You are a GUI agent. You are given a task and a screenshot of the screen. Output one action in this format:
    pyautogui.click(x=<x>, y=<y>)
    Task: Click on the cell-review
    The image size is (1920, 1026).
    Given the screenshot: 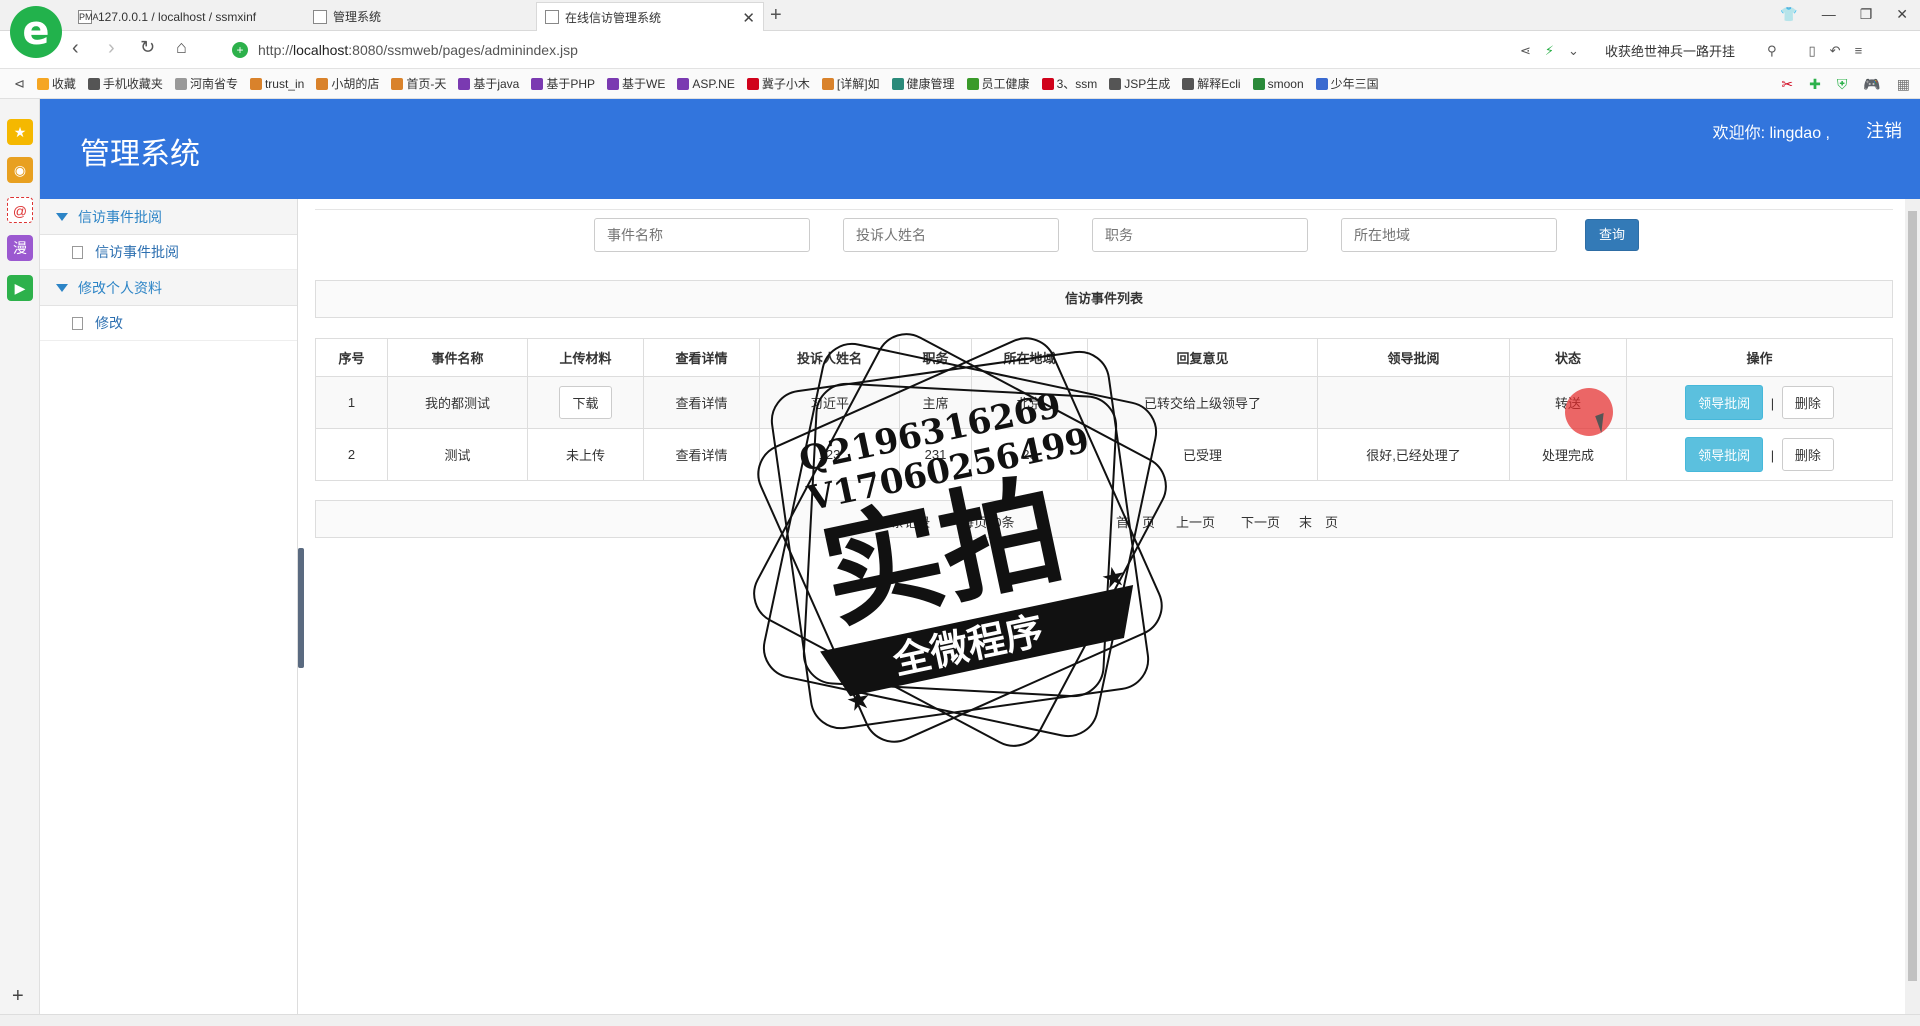 What is the action you would take?
    pyautogui.click(x=1413, y=402)
    